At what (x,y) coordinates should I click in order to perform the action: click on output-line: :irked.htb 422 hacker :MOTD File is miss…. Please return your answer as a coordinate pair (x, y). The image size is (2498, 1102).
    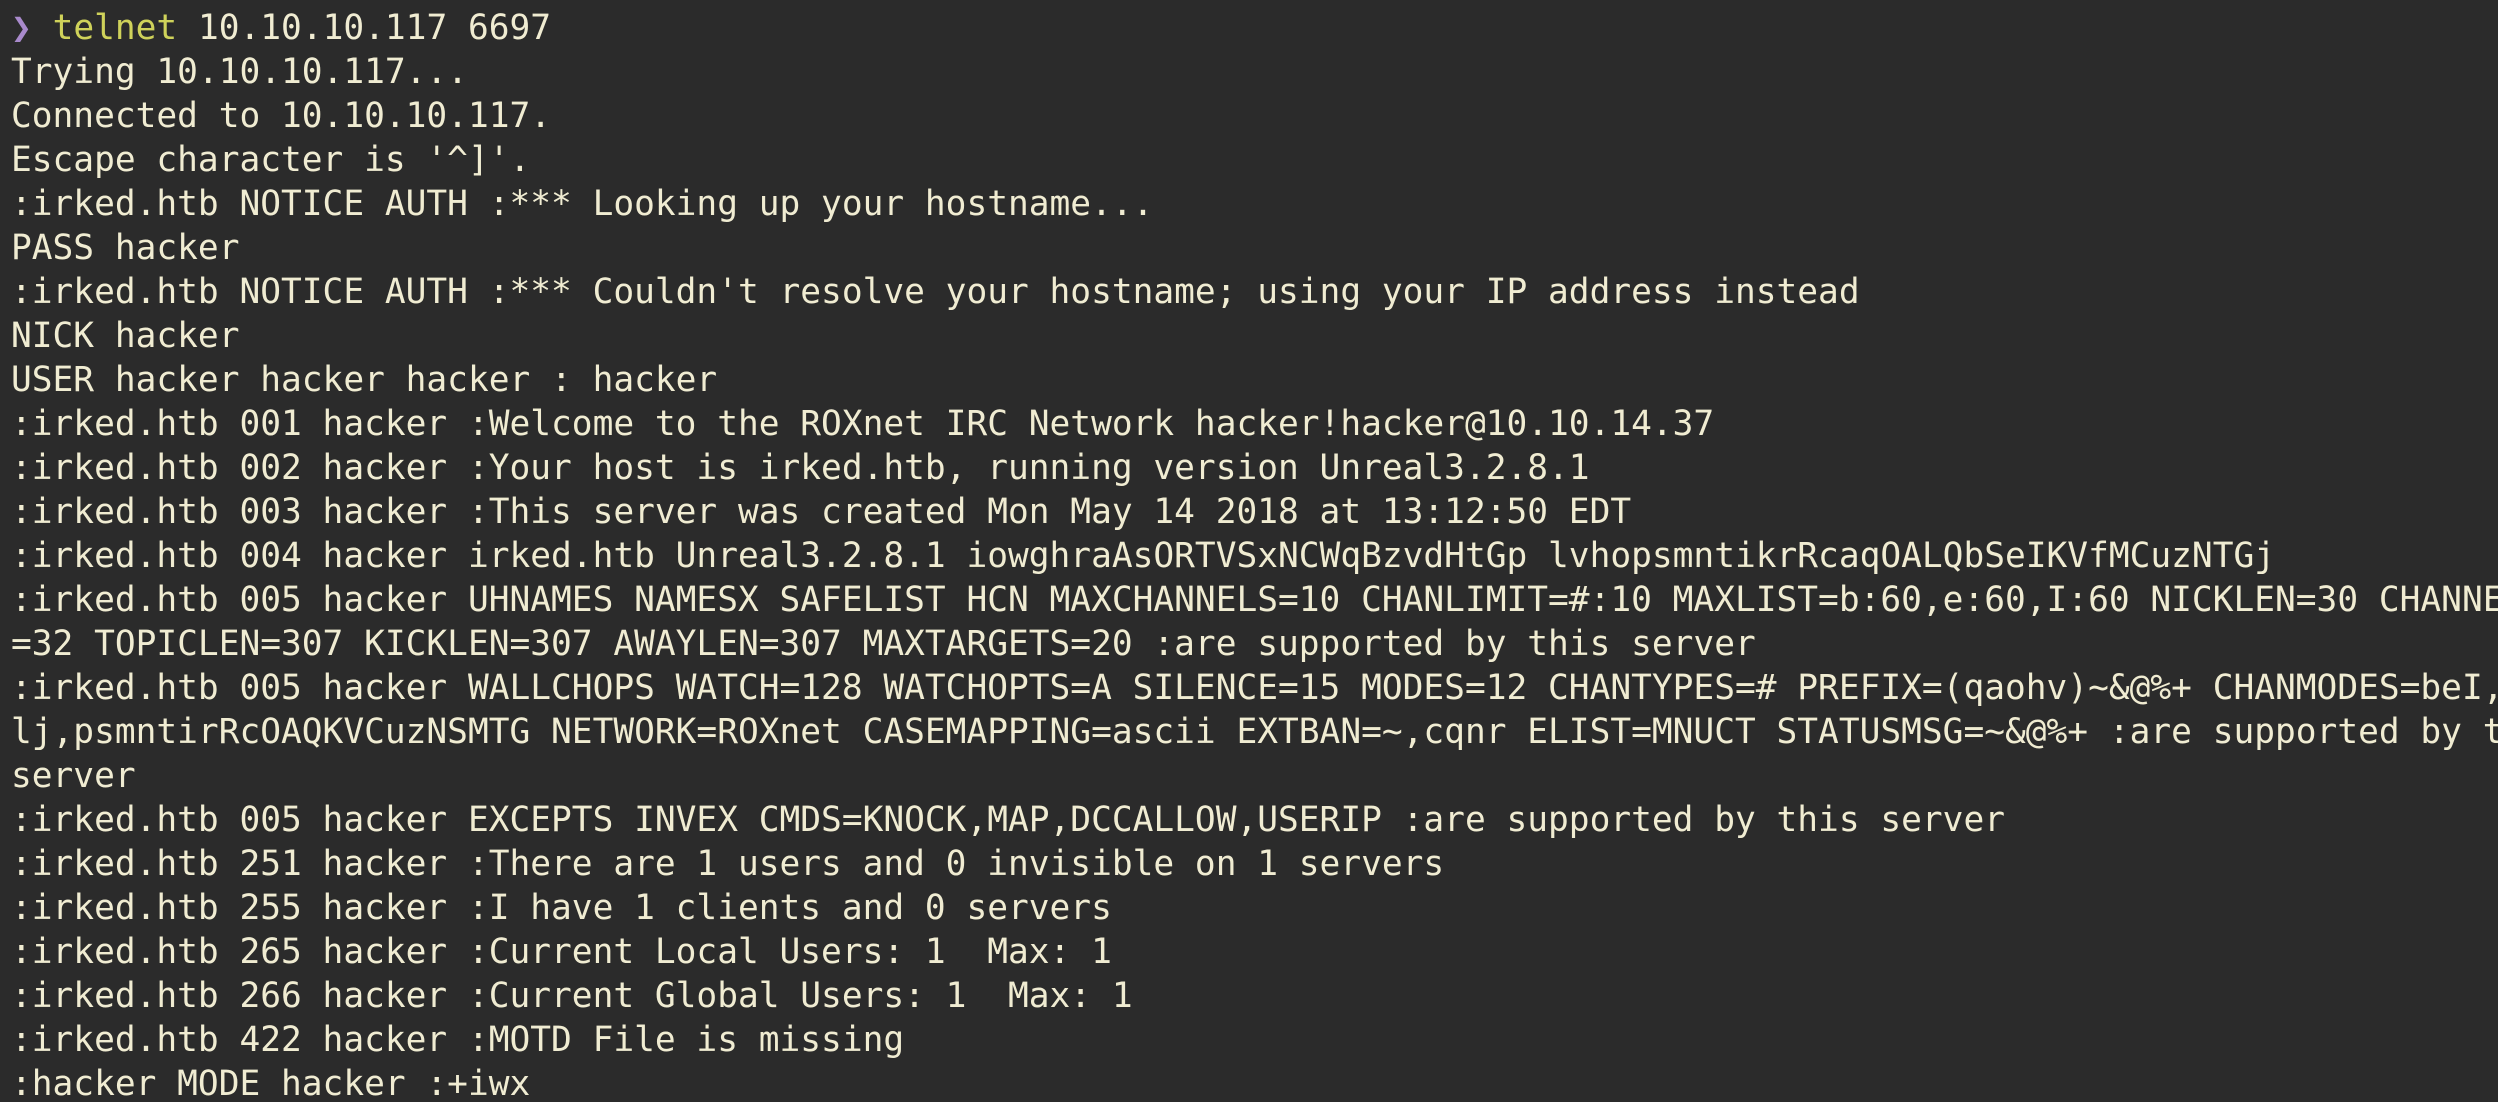
    Looking at the image, I should click on (458, 1040).